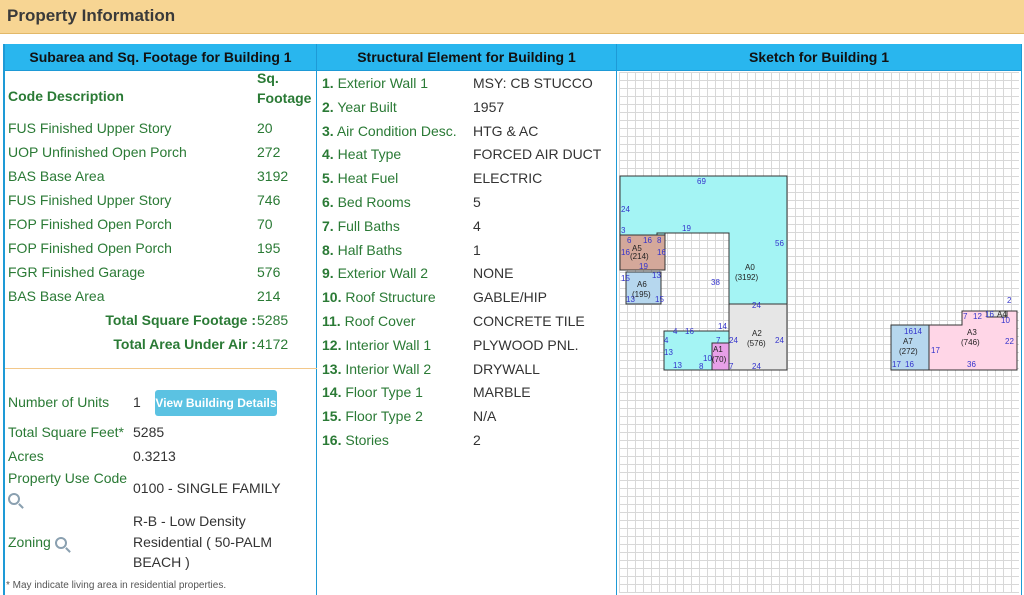  What do you see at coordinates (512, 17) in the screenshot?
I see `page-title-bar: Property Information` at bounding box center [512, 17].